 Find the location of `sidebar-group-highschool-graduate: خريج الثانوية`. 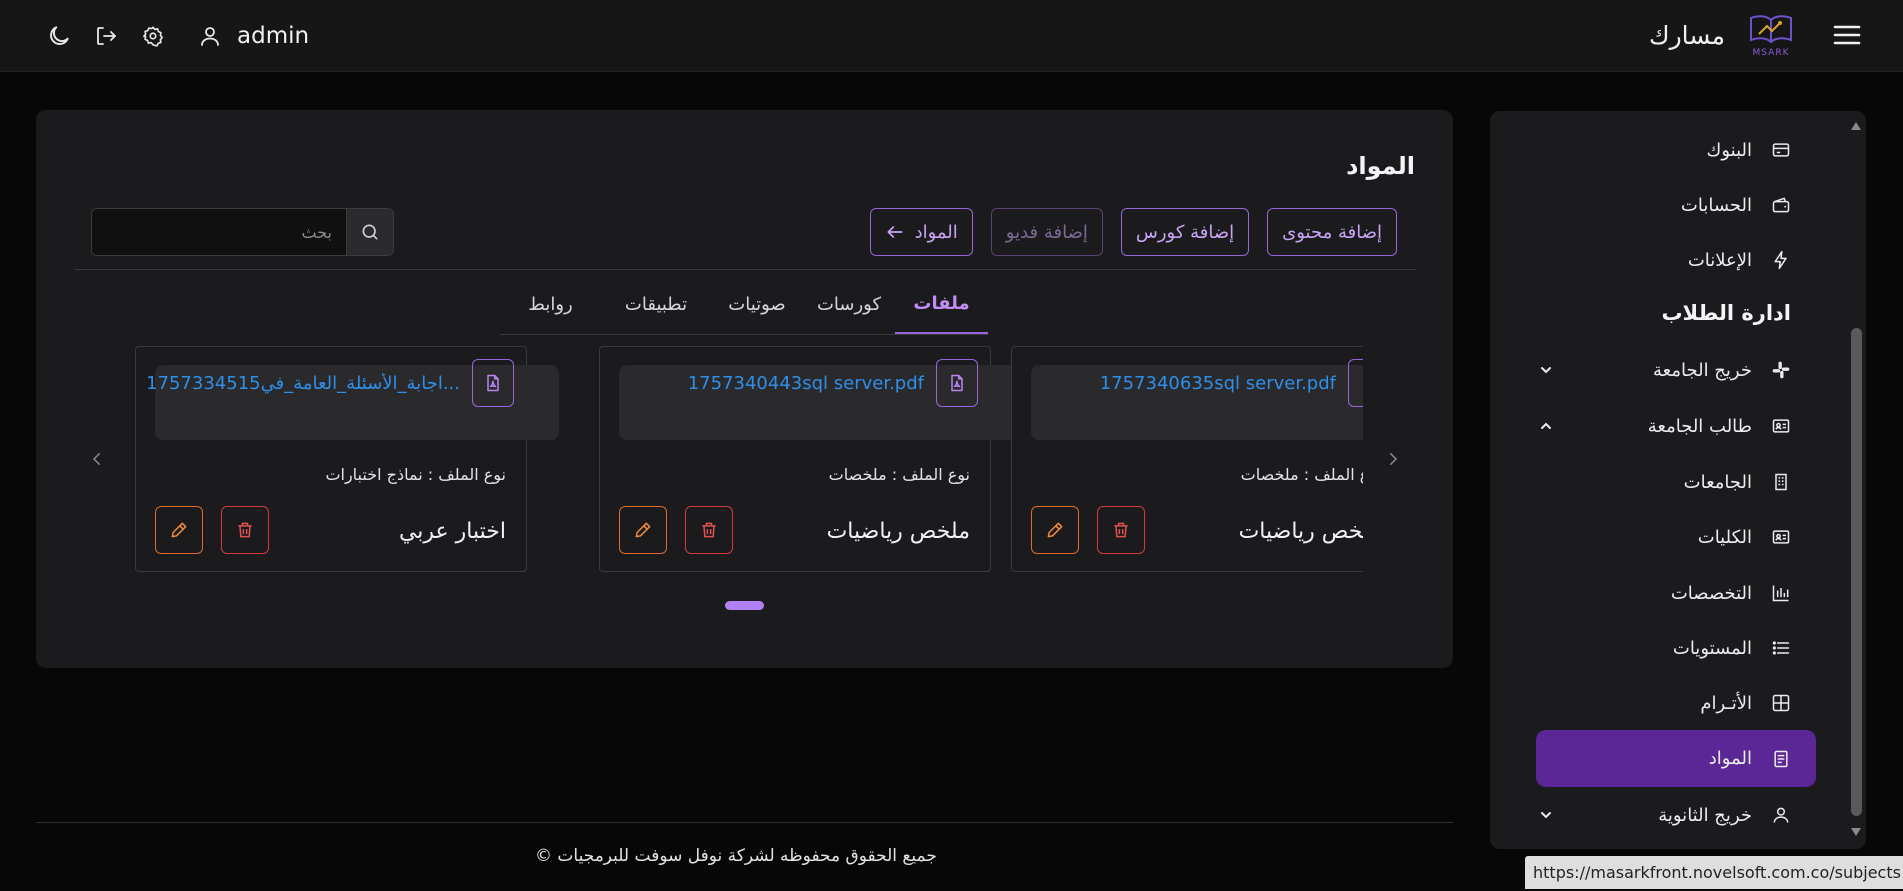

sidebar-group-highschool-graduate: خريج الثانوية is located at coordinates (1676, 815).